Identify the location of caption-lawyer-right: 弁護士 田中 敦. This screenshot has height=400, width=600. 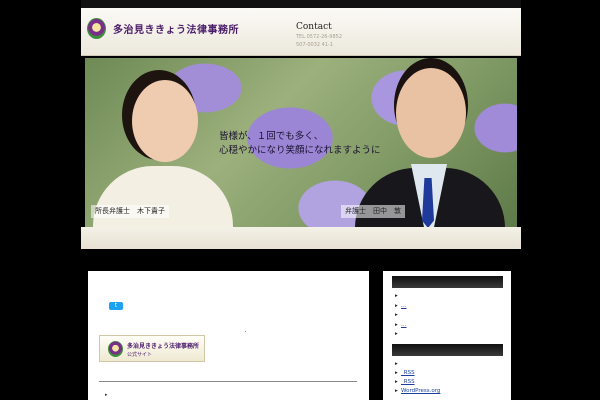
(373, 211).